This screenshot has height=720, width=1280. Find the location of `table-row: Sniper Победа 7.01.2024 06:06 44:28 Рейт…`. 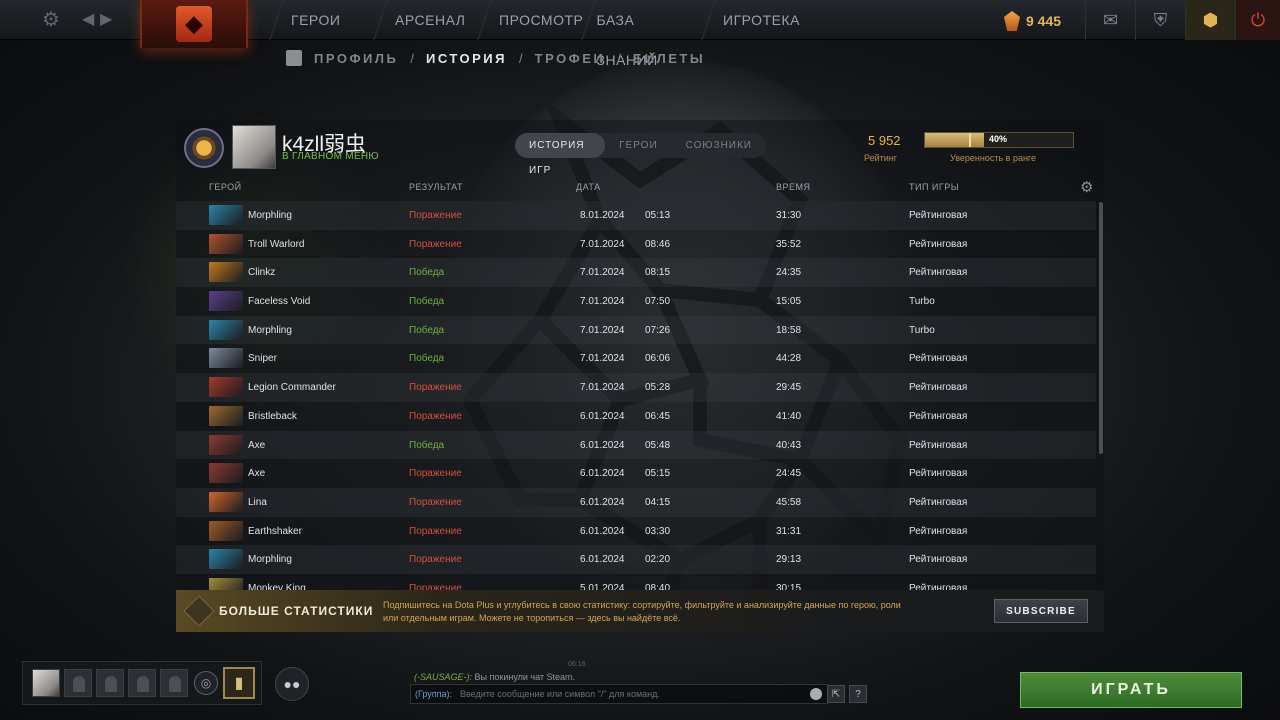

table-row: Sniper Победа 7.01.2024 06:06 44:28 Рейт… is located at coordinates (636, 359).